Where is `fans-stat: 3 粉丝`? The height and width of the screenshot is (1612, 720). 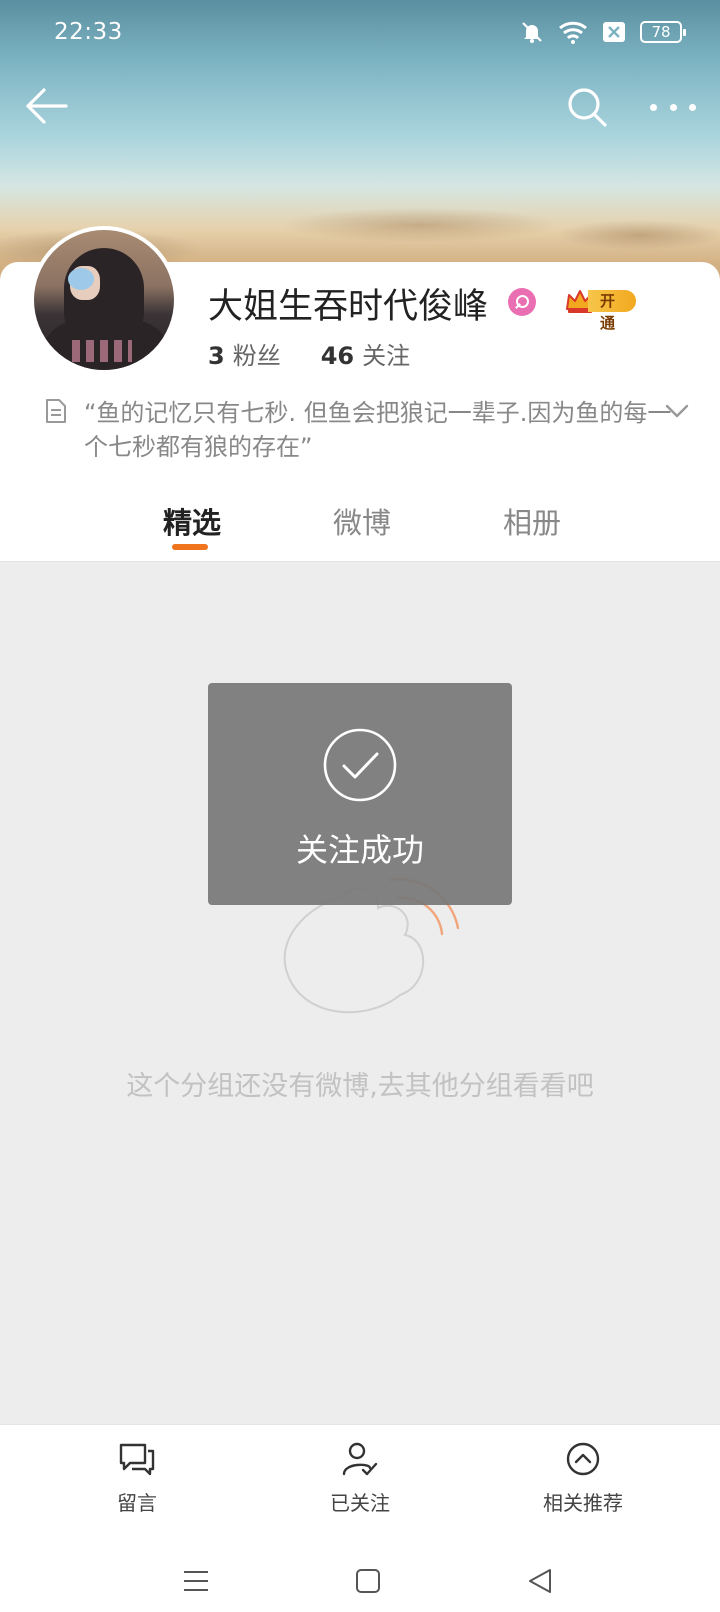
fans-stat: 3 粉丝 is located at coordinates (244, 353).